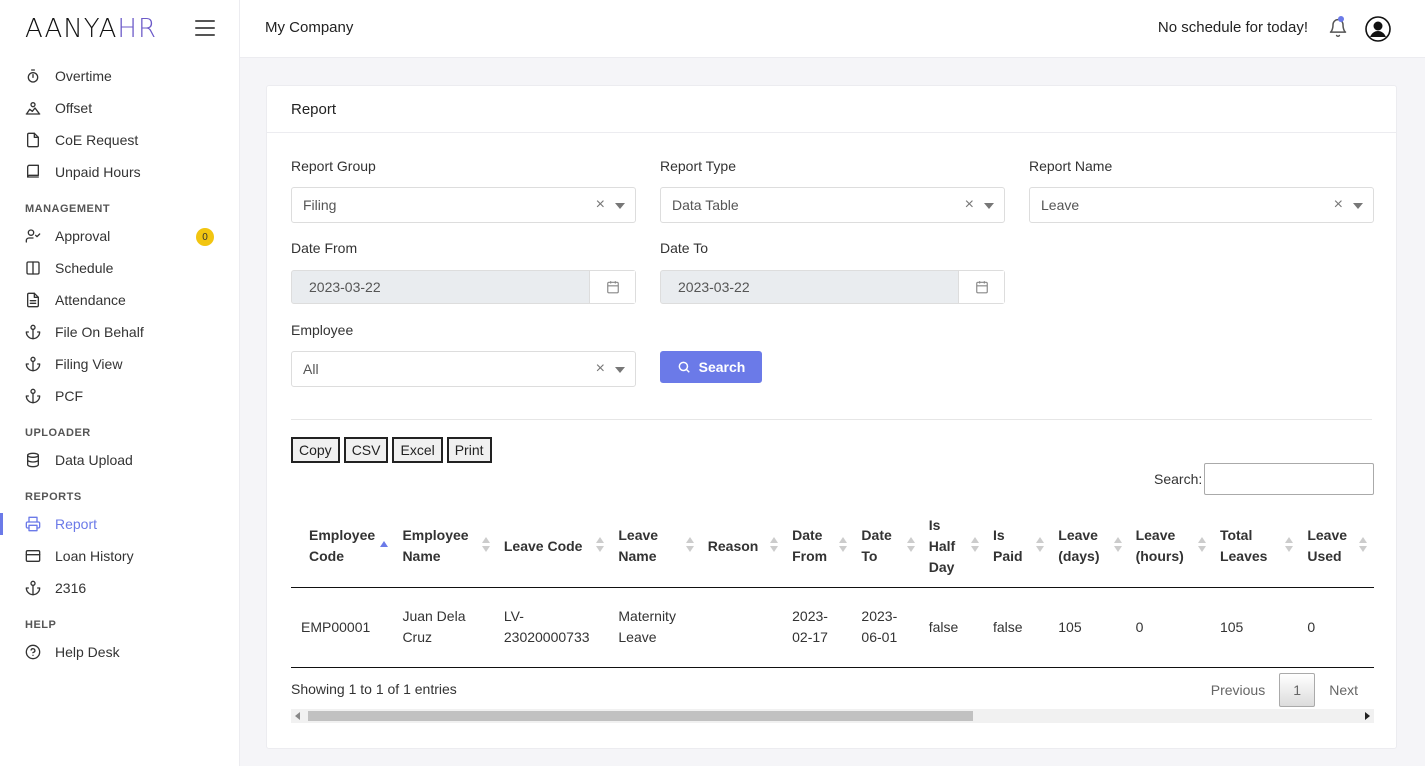 The image size is (1425, 766). Describe the element at coordinates (417, 450) in the screenshot. I see `excel-button: Excel` at that location.